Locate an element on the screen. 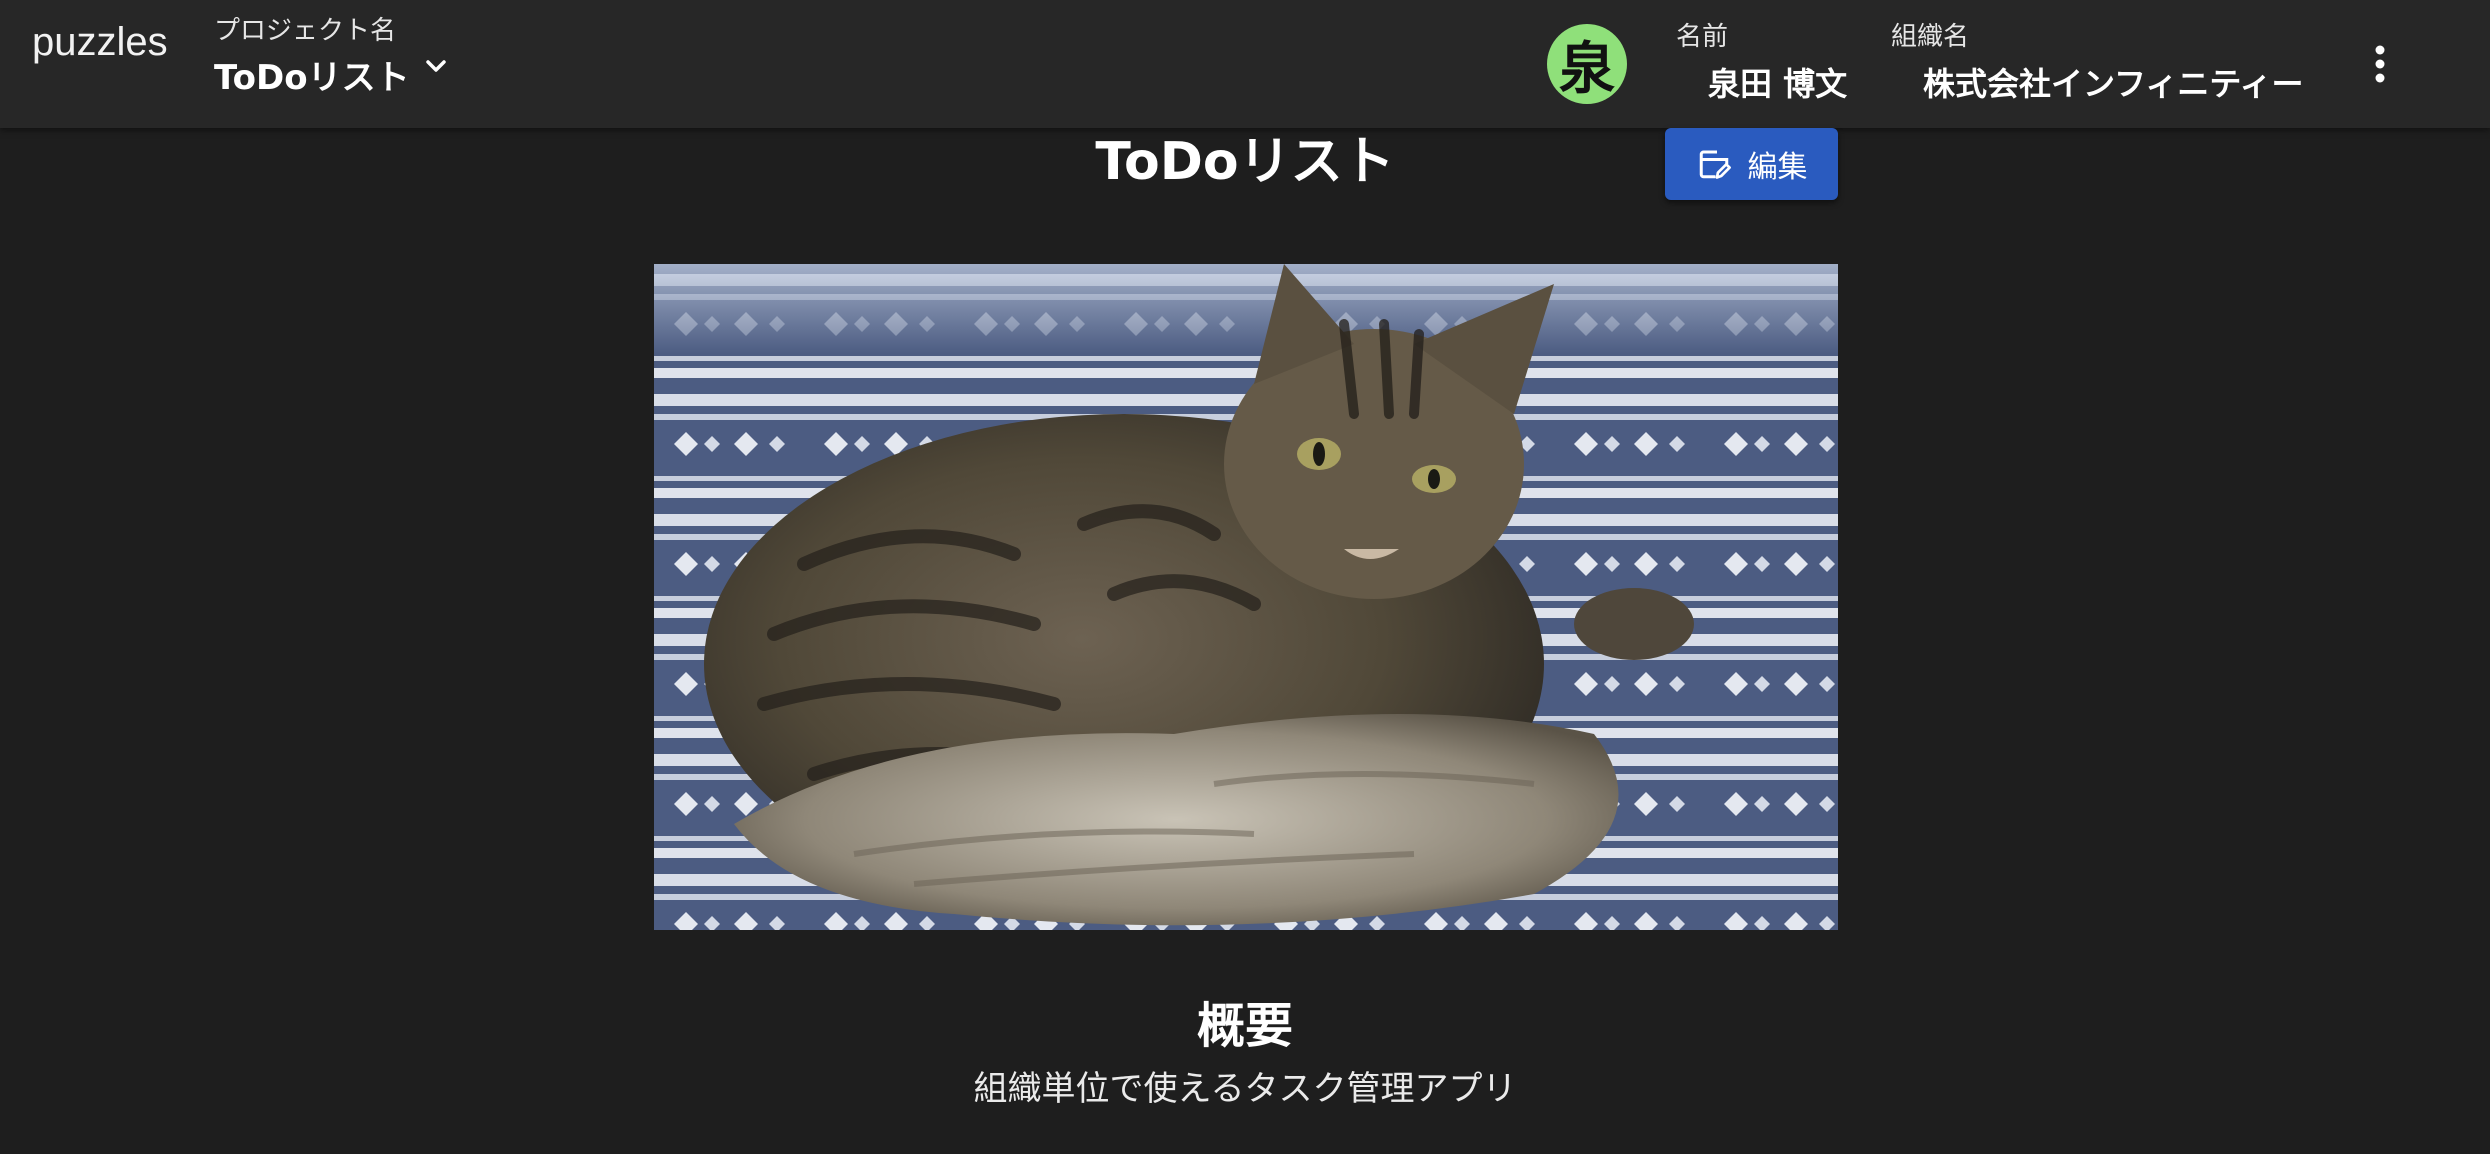 This screenshot has height=1154, width=2490. more-vertical-icon is located at coordinates (2380, 64).